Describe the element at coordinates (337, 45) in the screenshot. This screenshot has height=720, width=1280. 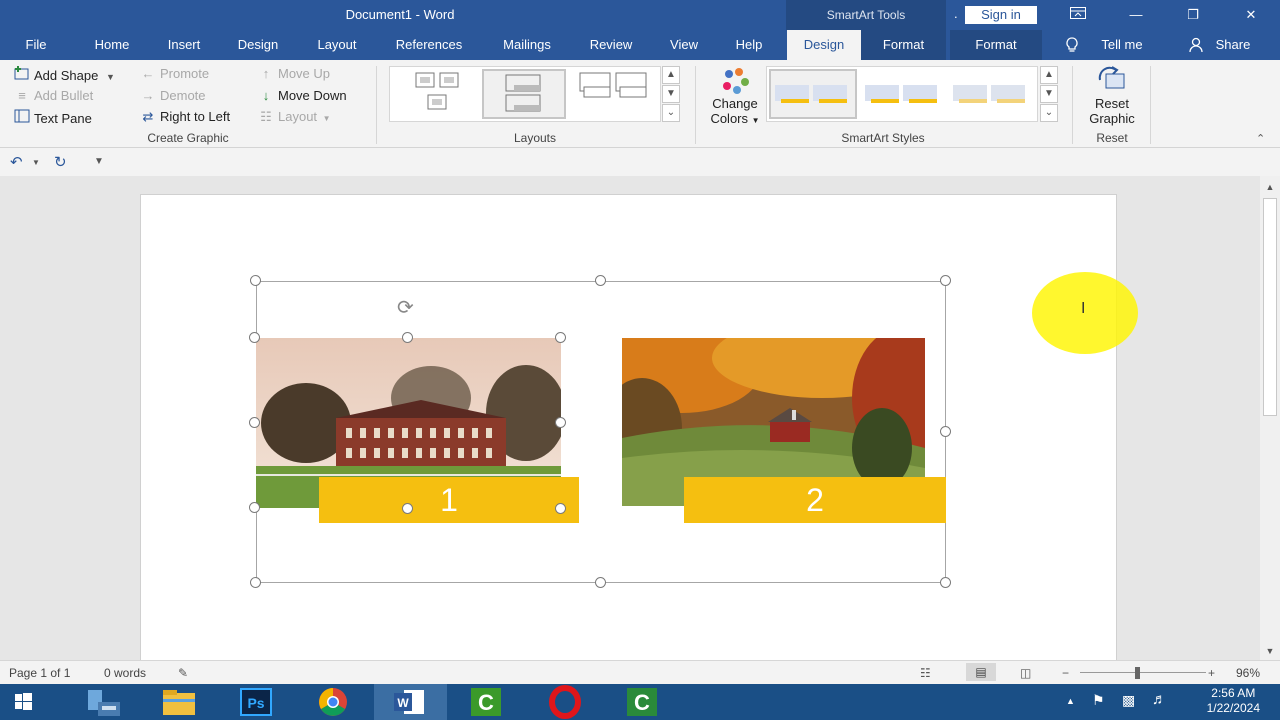
I see `tab-layout: Layout` at that location.